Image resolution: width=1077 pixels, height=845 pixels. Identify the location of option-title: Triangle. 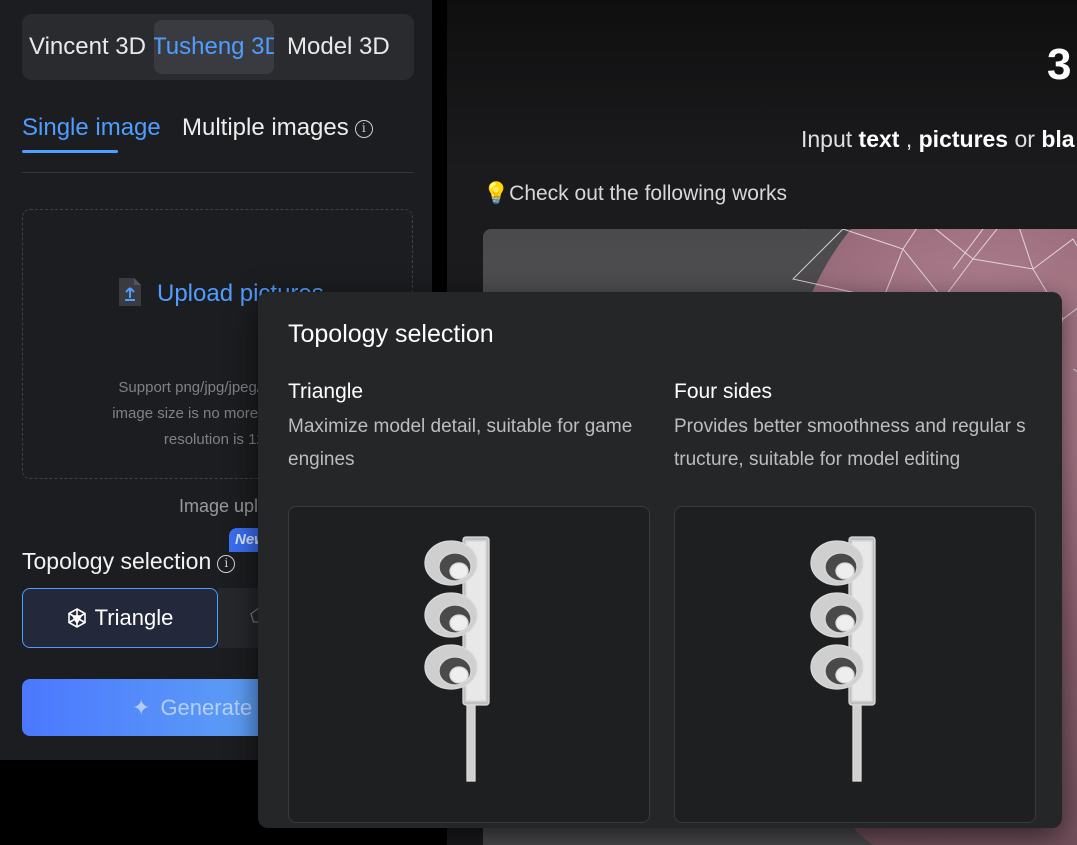
(326, 391).